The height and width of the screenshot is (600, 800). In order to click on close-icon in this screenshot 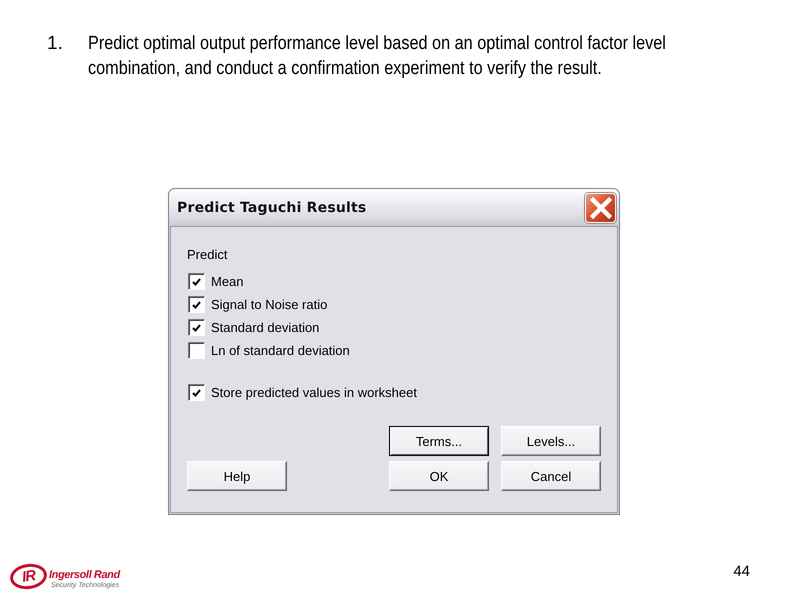, I will do `click(601, 207)`.